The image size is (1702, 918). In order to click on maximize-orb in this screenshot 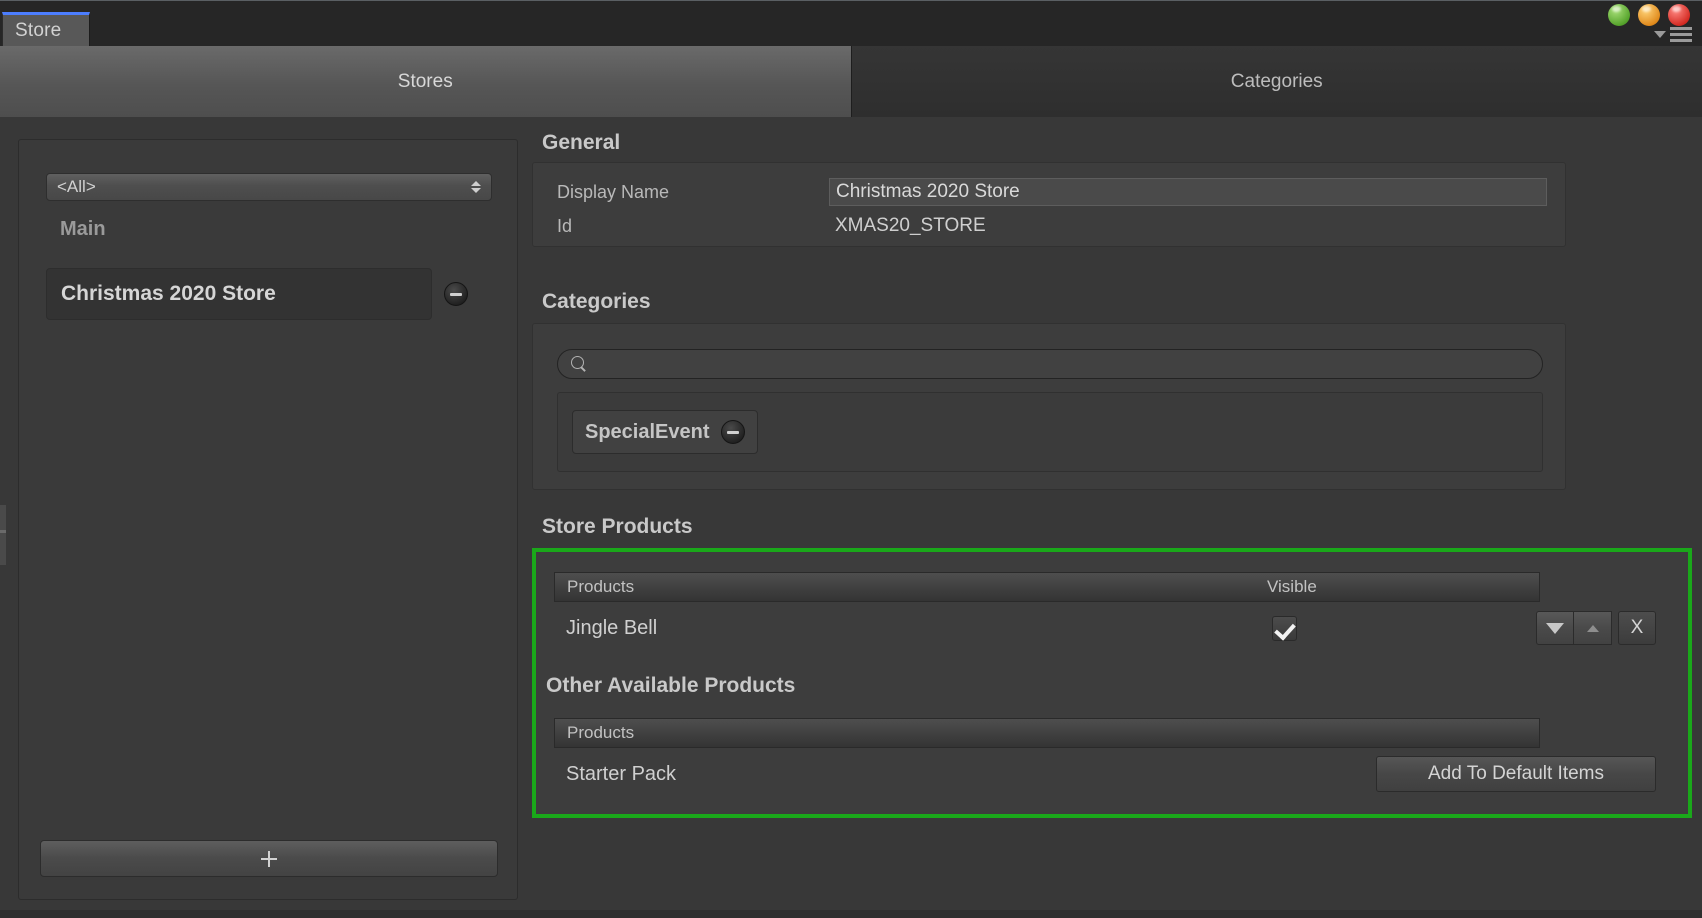, I will do `click(1649, 15)`.